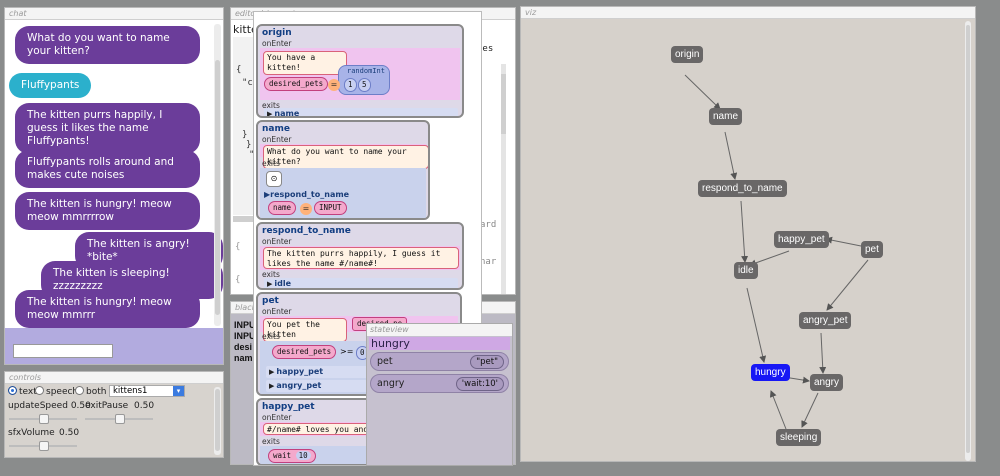  I want to click on on-enter-block: What do you want to name your kitten?, so click(344, 156).